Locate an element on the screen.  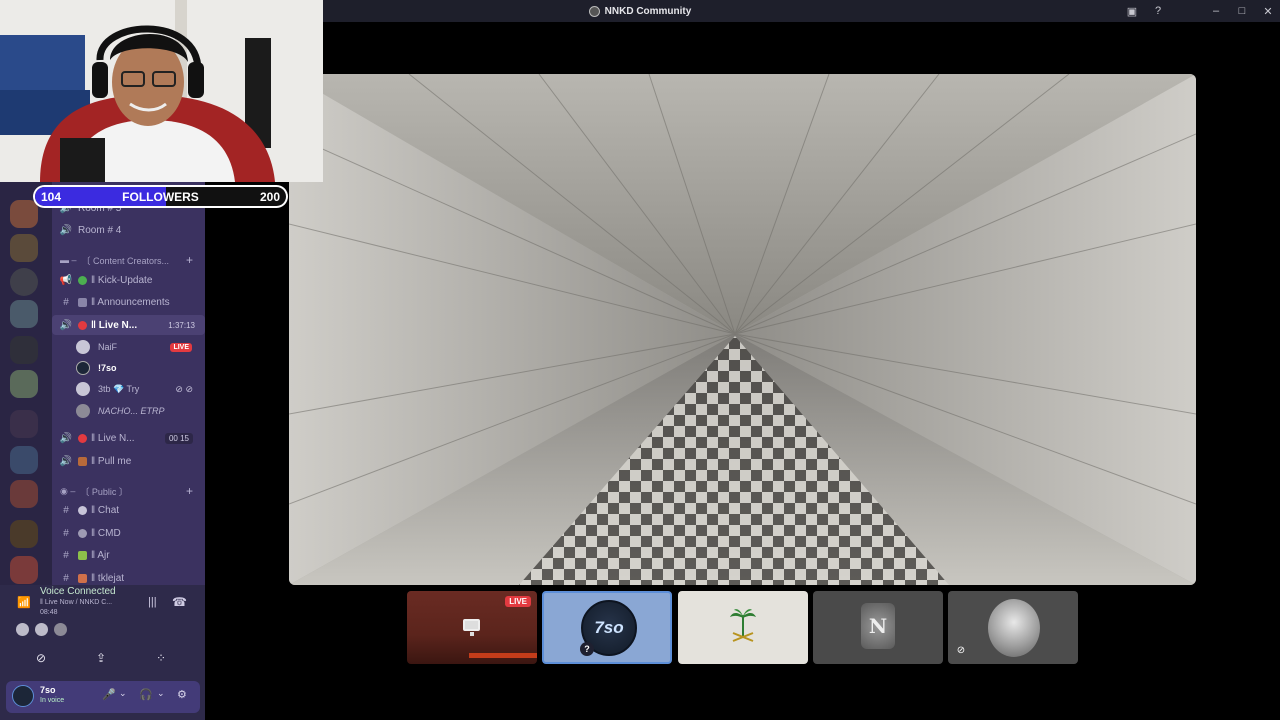
channel-label: ‖ Announcements is located at coordinates (130, 302).